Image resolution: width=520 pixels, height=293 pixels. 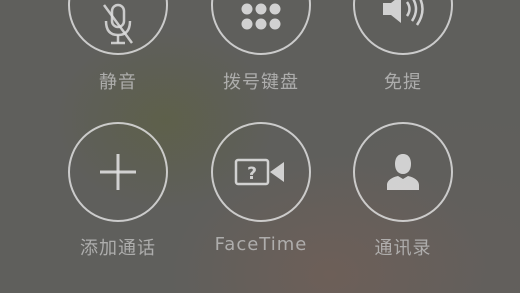 I want to click on contact-person-icon, so click(x=403, y=172).